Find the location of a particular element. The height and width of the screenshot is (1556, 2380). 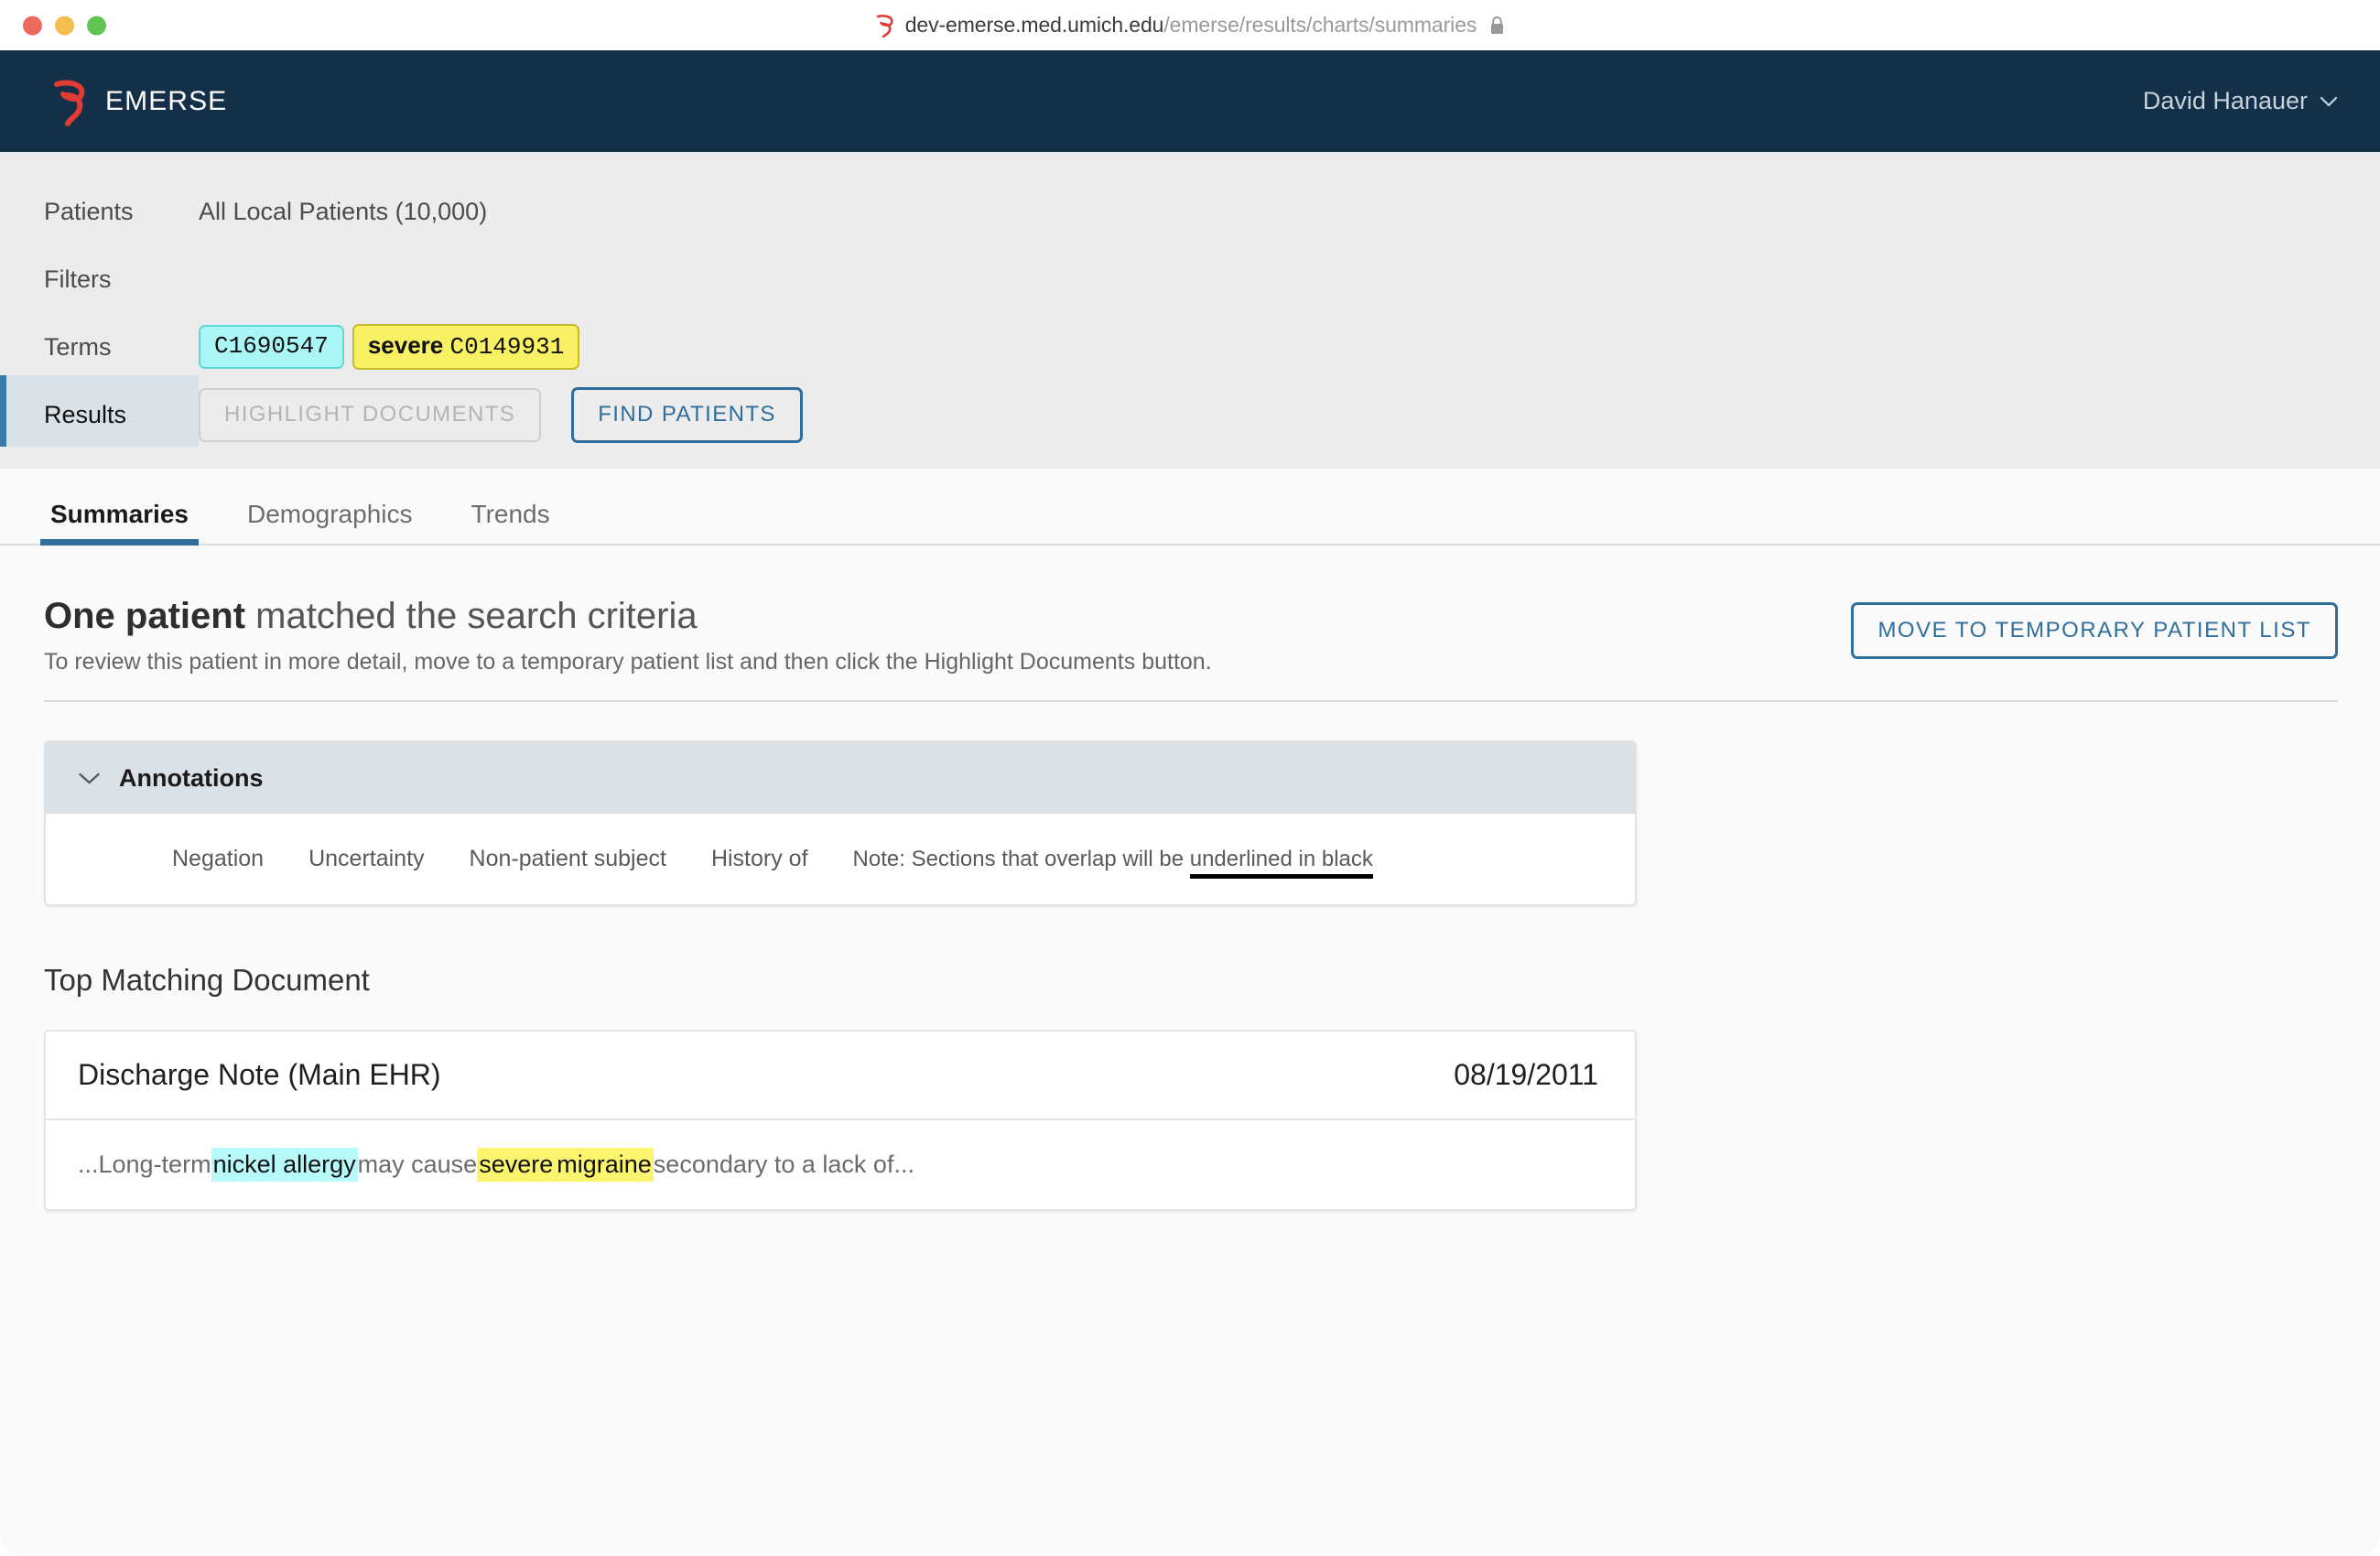

snippet-highlight-cyan: nickel allergy is located at coordinates (284, 1165).